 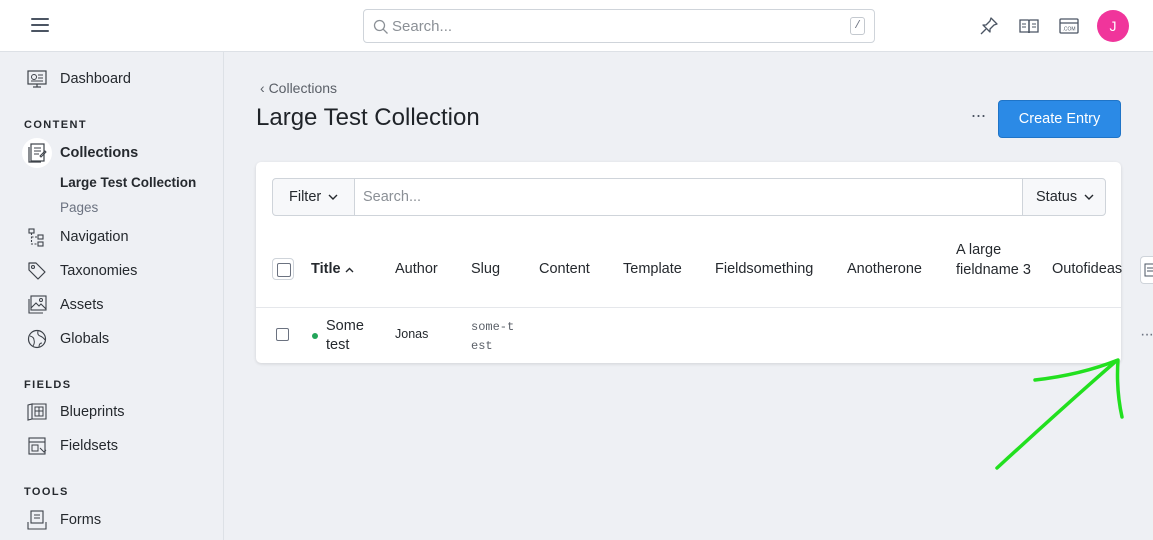 What do you see at coordinates (82, 305) in the screenshot?
I see `sidebar-item-label: Assets` at bounding box center [82, 305].